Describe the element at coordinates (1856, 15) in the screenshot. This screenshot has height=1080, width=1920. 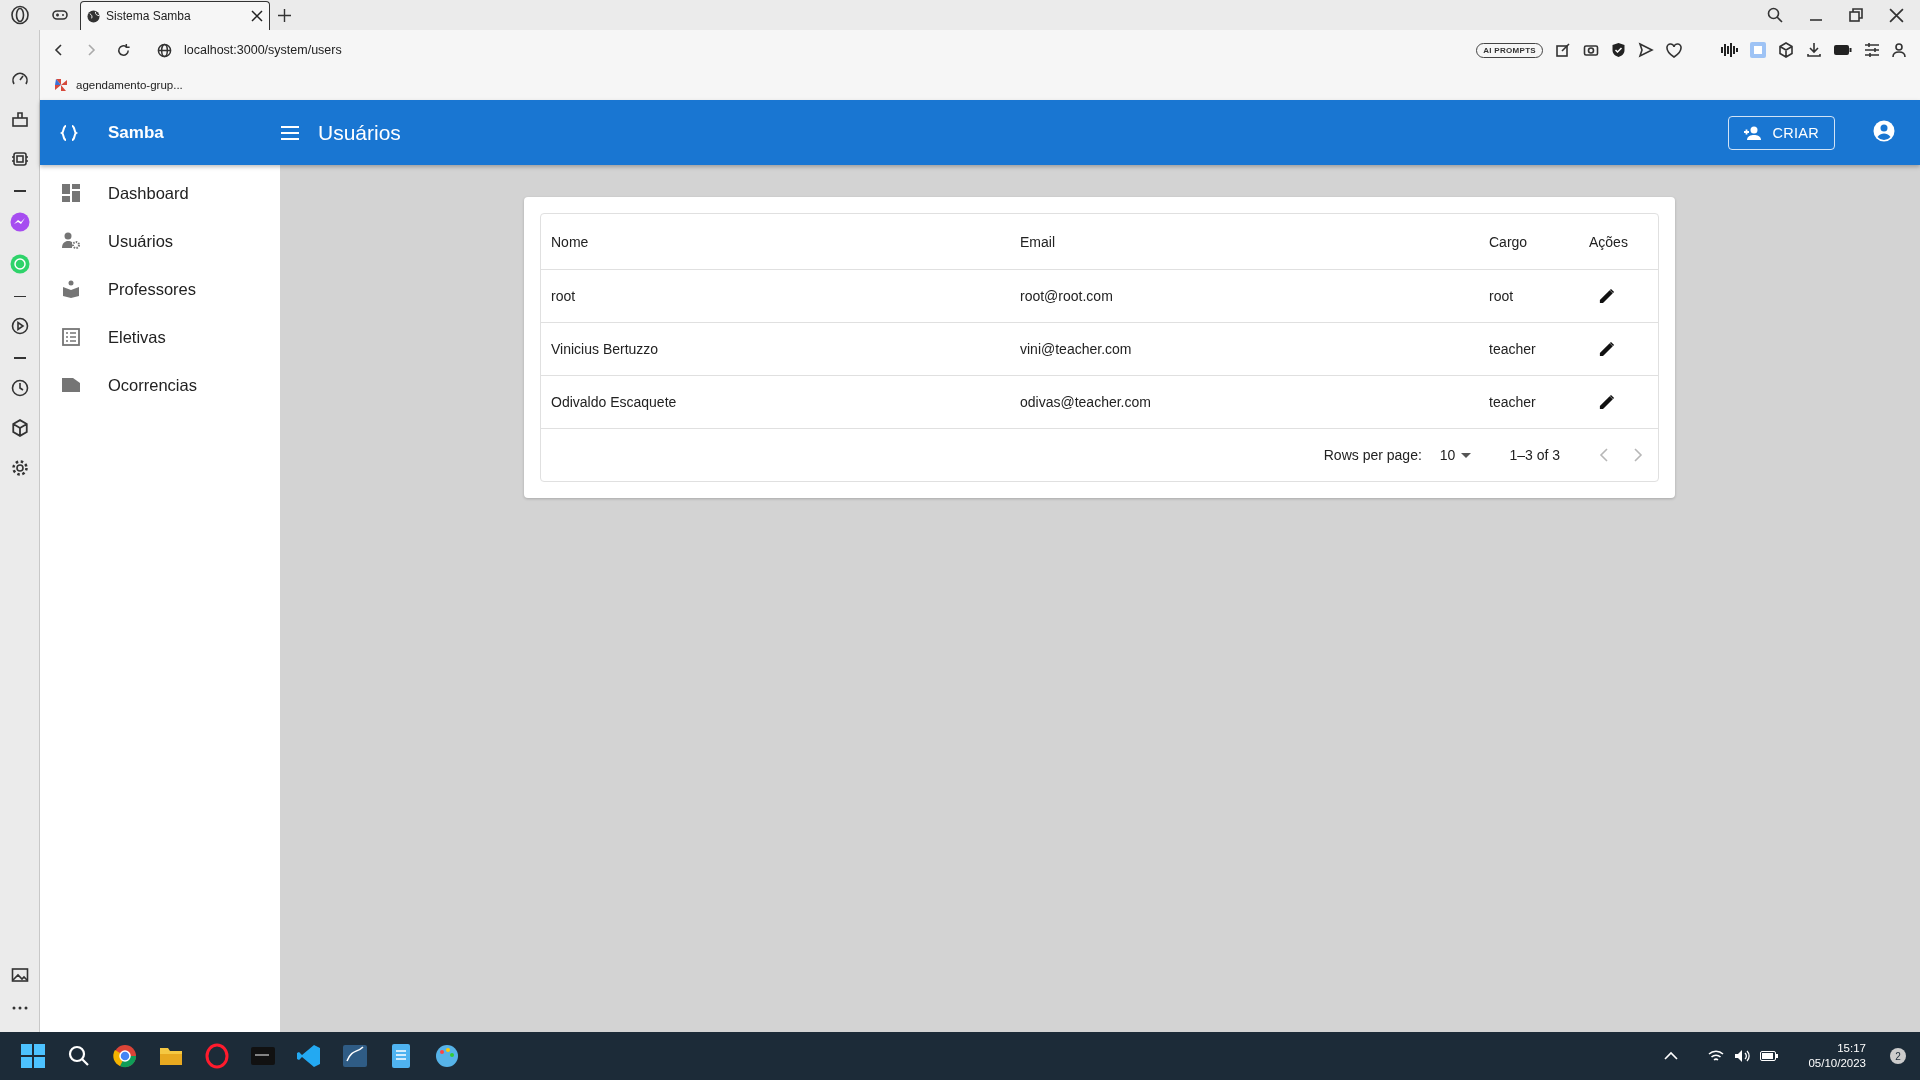
I see `restore-icon` at that location.